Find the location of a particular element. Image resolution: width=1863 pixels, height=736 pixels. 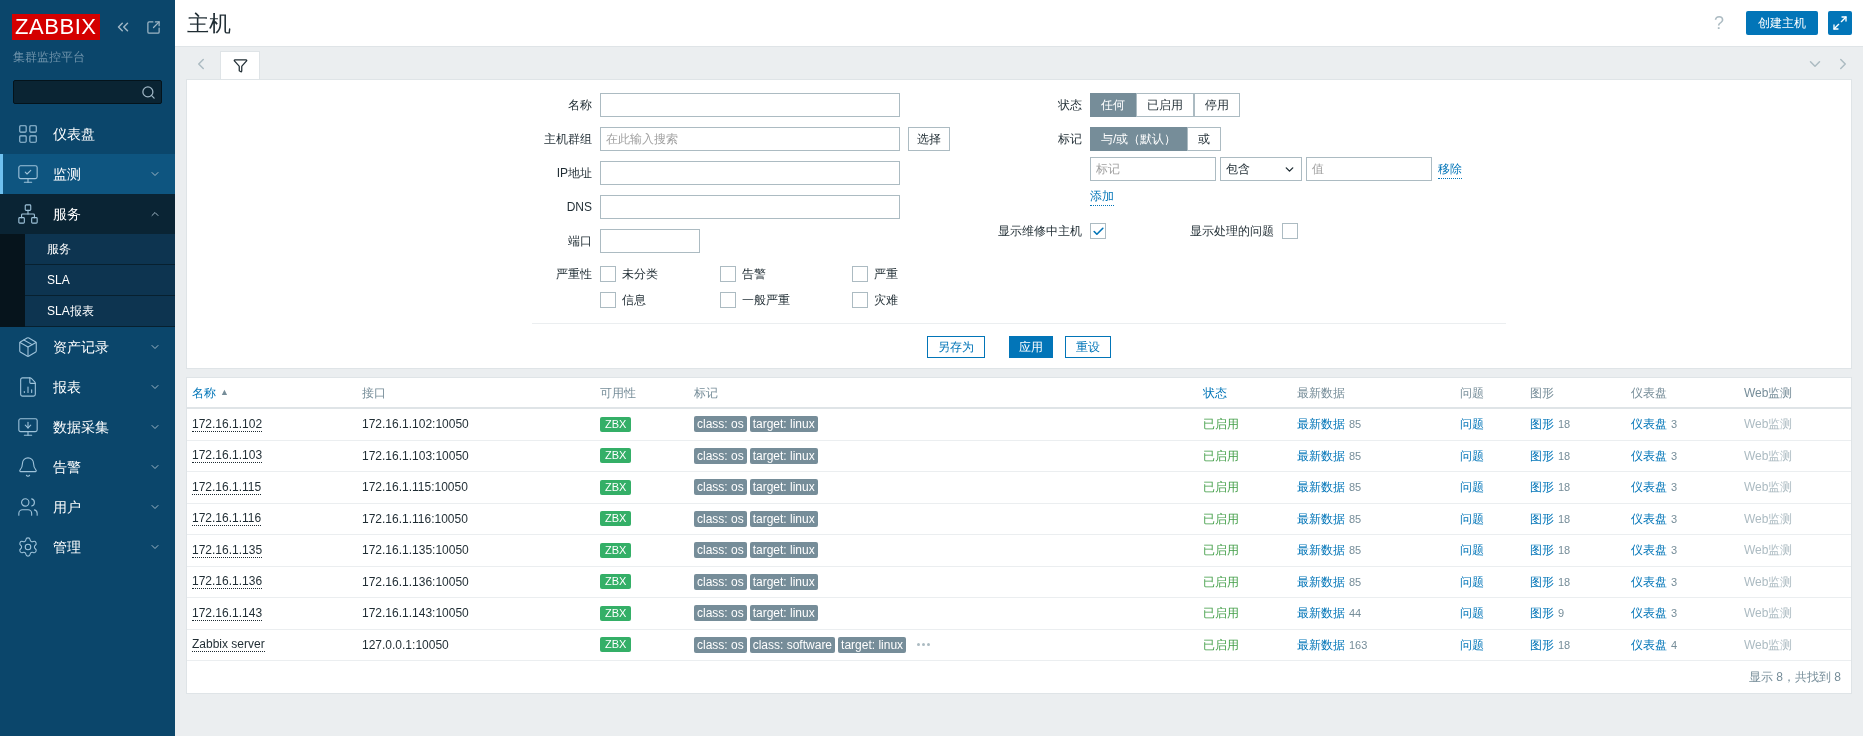

value-field: 值 is located at coordinates (1369, 169).